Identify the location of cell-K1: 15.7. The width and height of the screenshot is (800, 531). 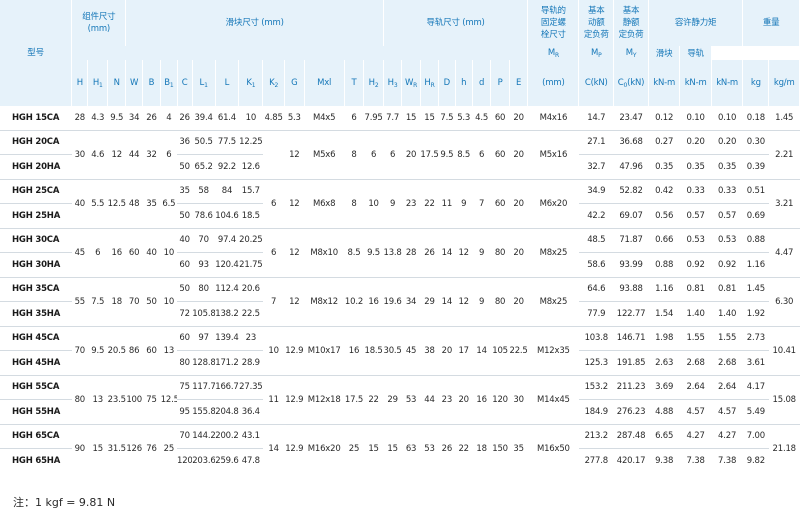
(250, 191).